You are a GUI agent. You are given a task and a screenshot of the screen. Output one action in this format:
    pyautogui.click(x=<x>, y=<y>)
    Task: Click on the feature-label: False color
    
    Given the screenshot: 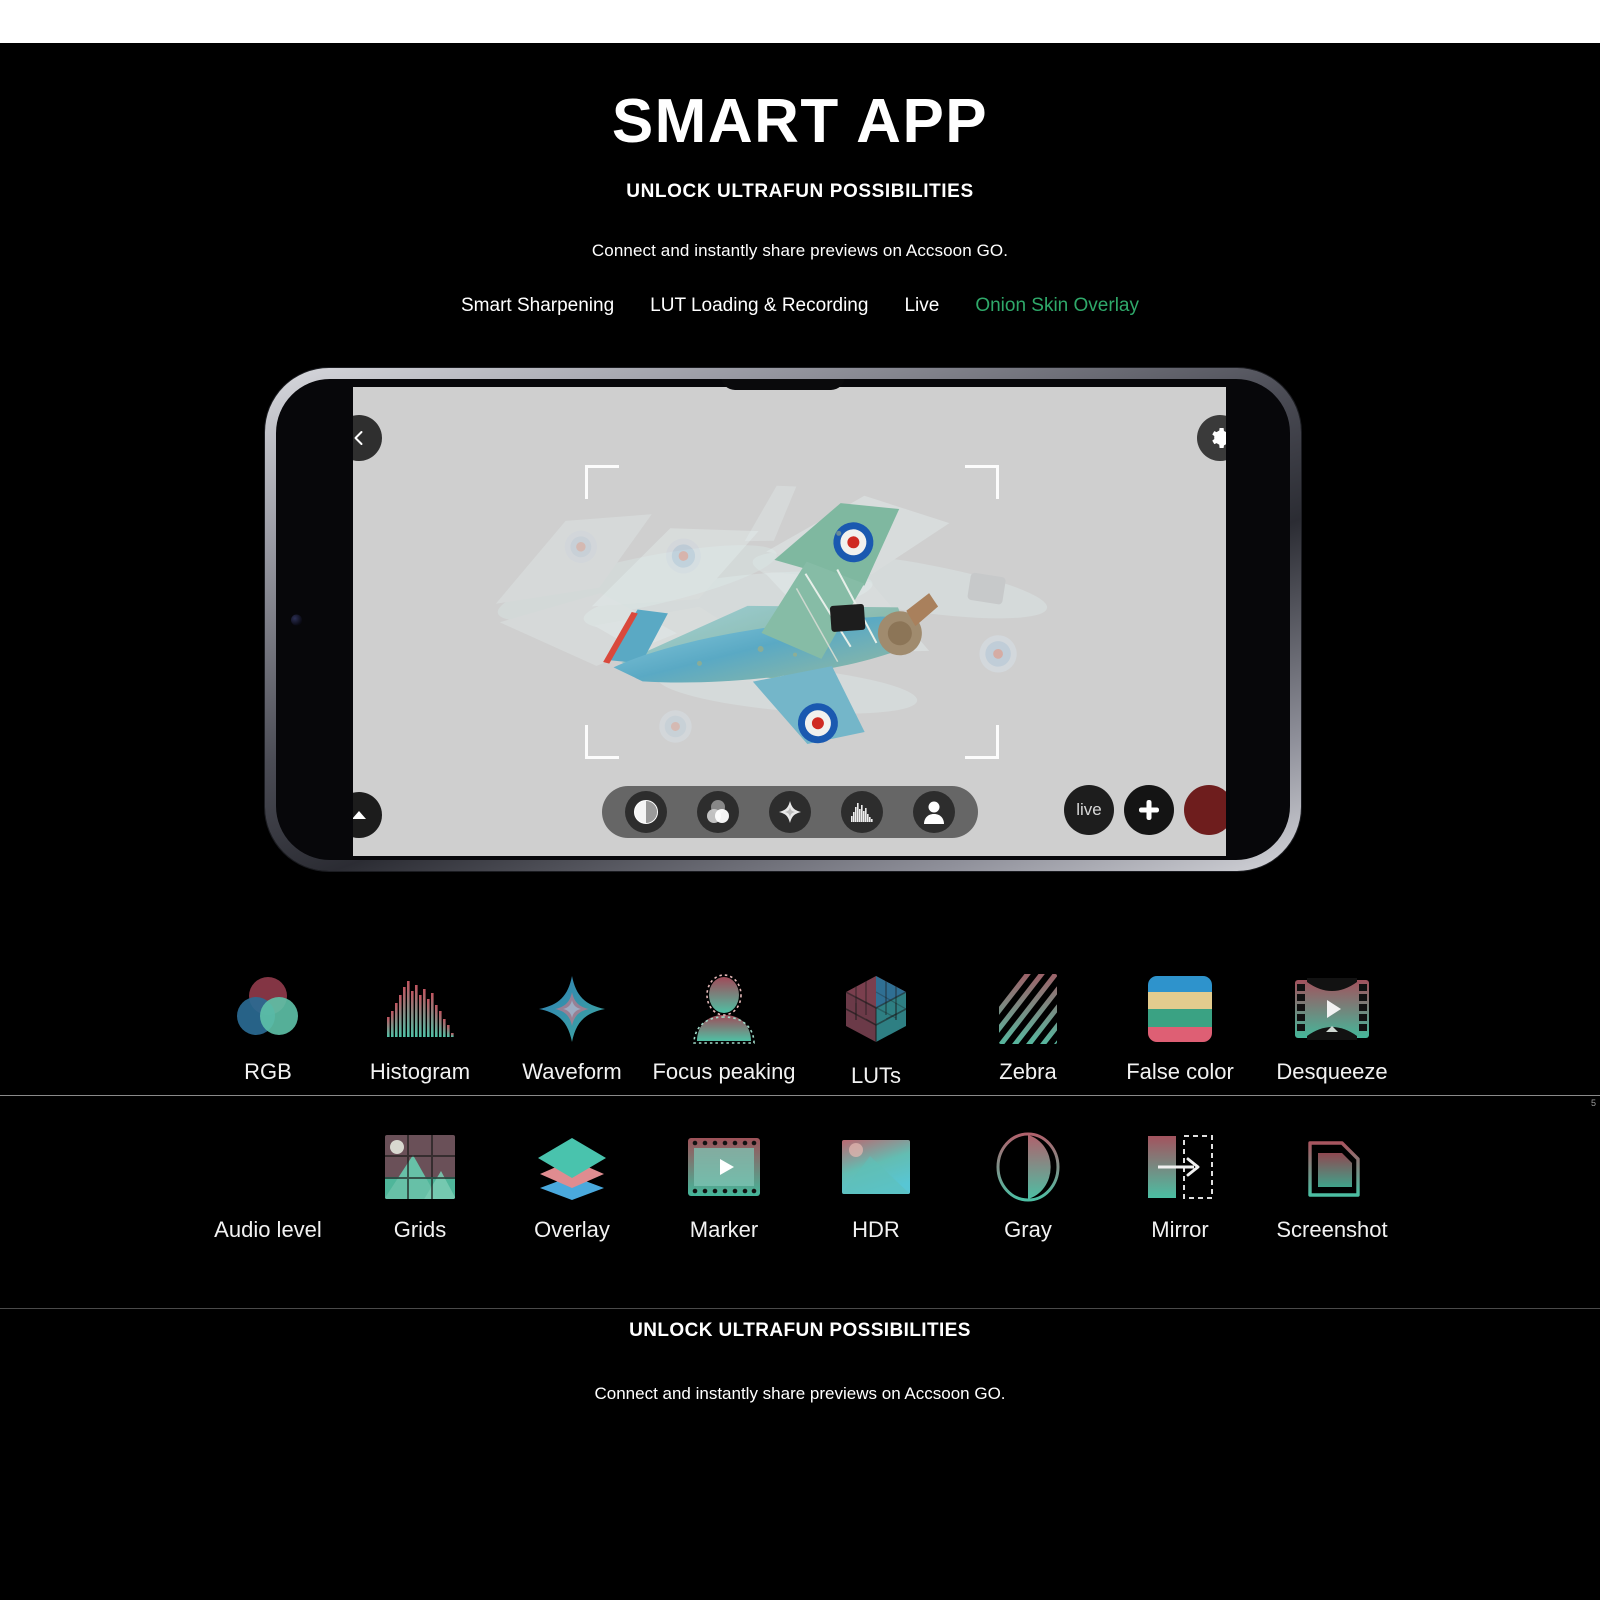 What is the action you would take?
    pyautogui.click(x=1180, y=1071)
    